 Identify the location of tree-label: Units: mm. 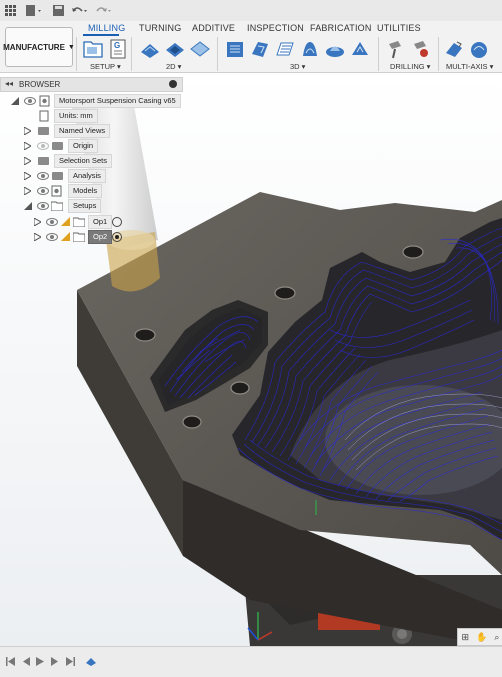
(76, 116).